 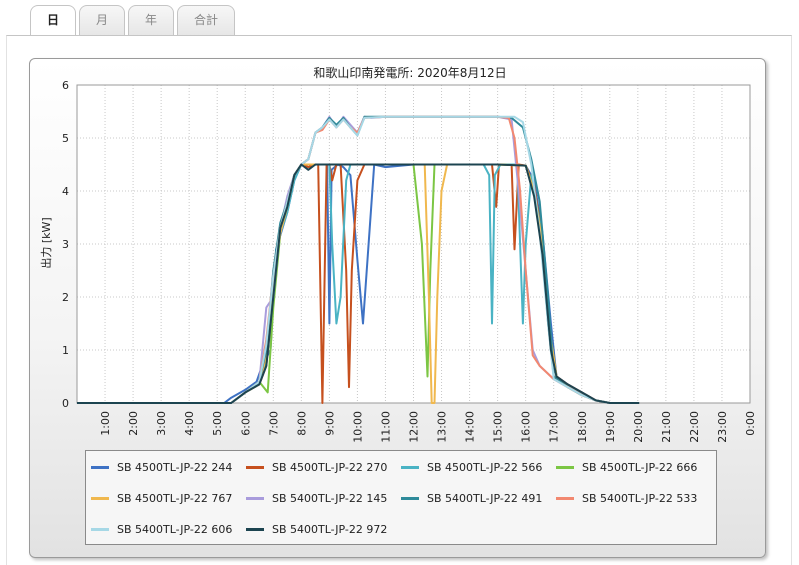 What do you see at coordinates (189, 423) in the screenshot?
I see `x-tick-label: 4:00` at bounding box center [189, 423].